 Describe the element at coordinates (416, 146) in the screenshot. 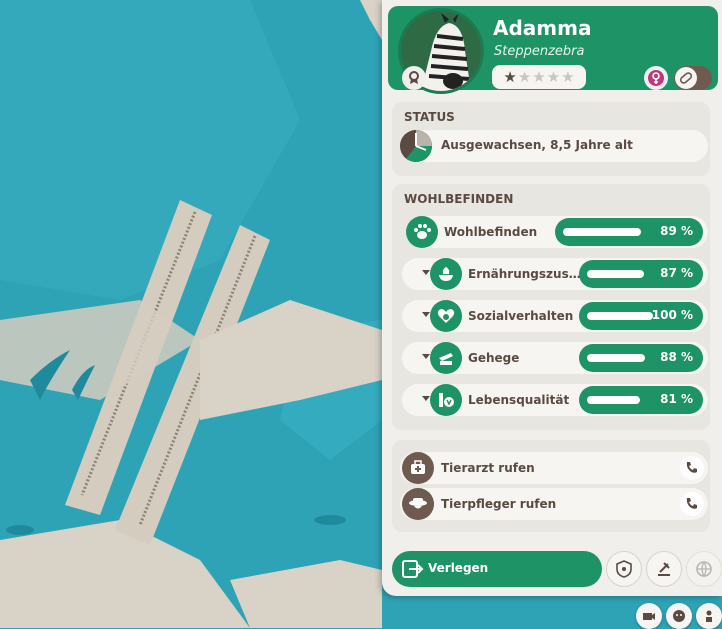

I see `age-clock-icon` at that location.